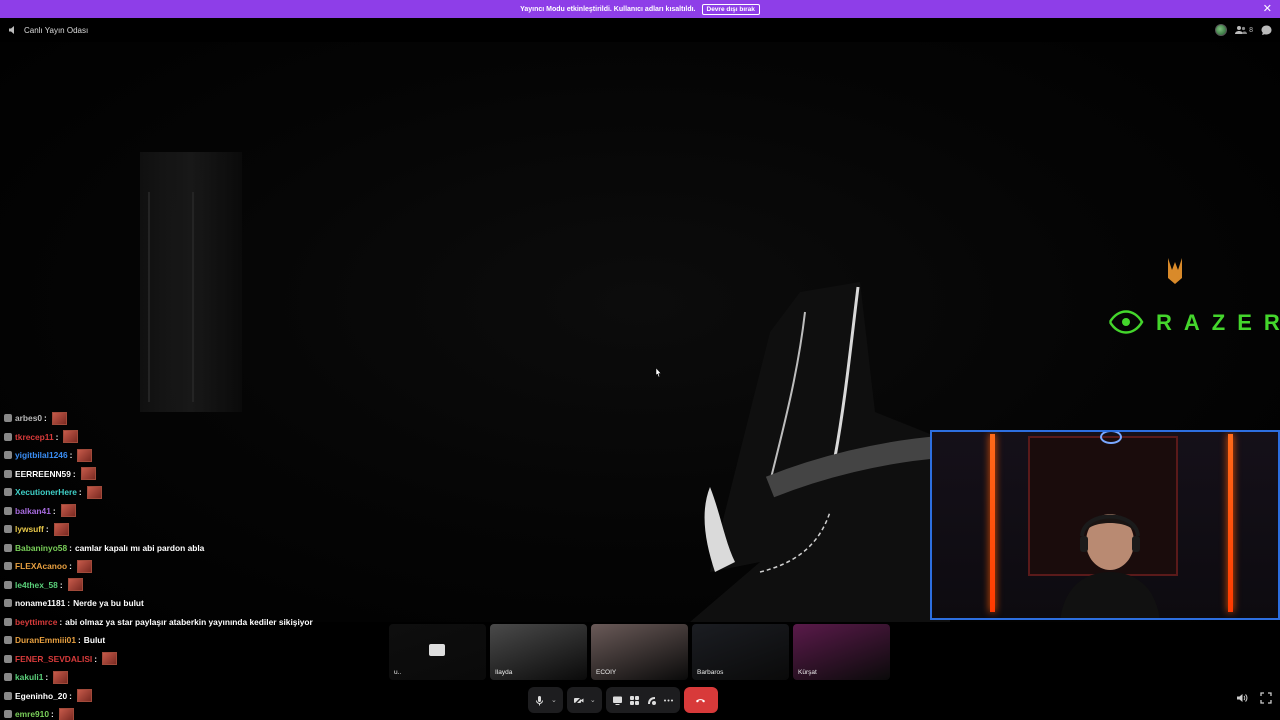  I want to click on fullscreen-icon, so click(1266, 698).